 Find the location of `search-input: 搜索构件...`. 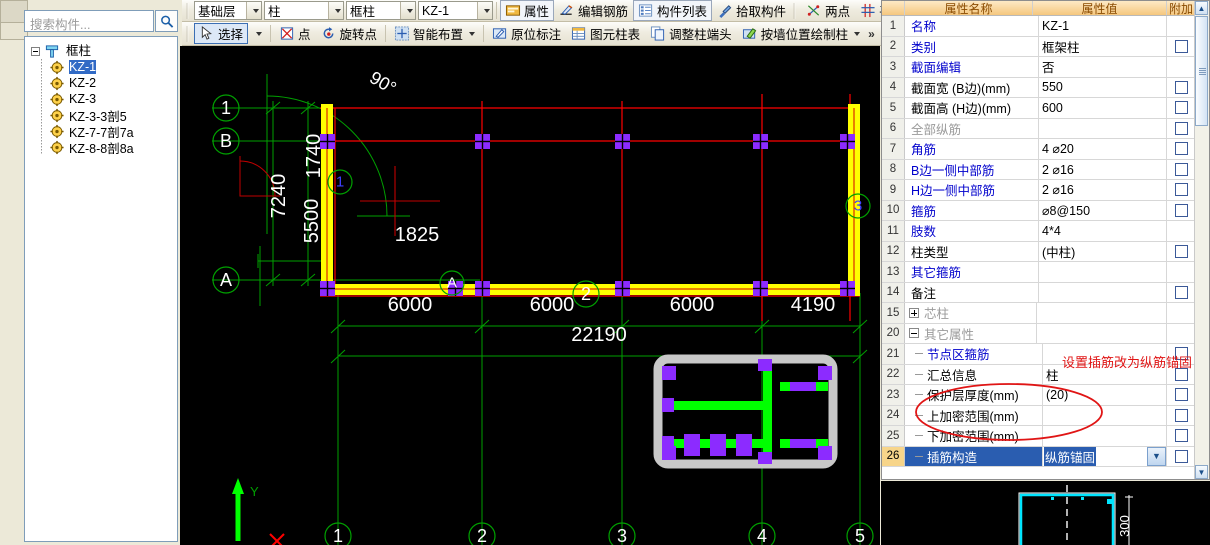

search-input: 搜索构件... is located at coordinates (89, 21).